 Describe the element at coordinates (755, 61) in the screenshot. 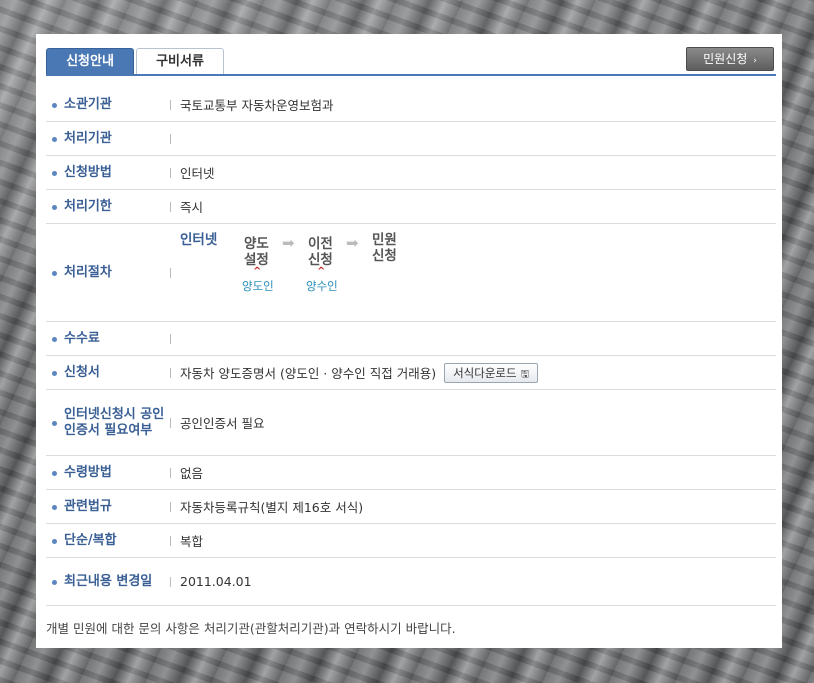

I see `chevron-right-icon: ›` at that location.